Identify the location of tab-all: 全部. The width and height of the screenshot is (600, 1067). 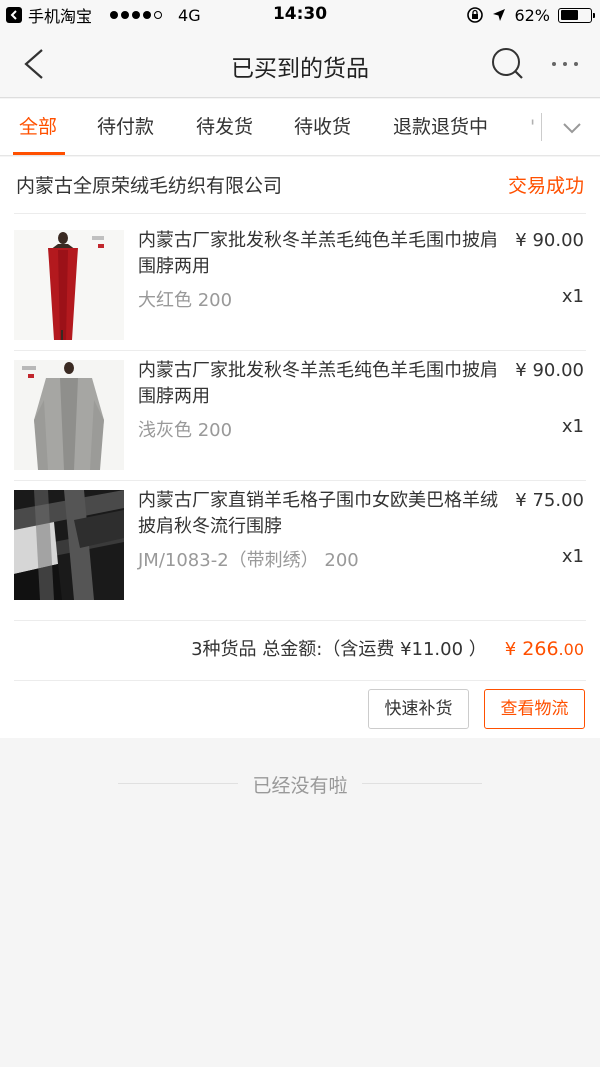
(38, 127).